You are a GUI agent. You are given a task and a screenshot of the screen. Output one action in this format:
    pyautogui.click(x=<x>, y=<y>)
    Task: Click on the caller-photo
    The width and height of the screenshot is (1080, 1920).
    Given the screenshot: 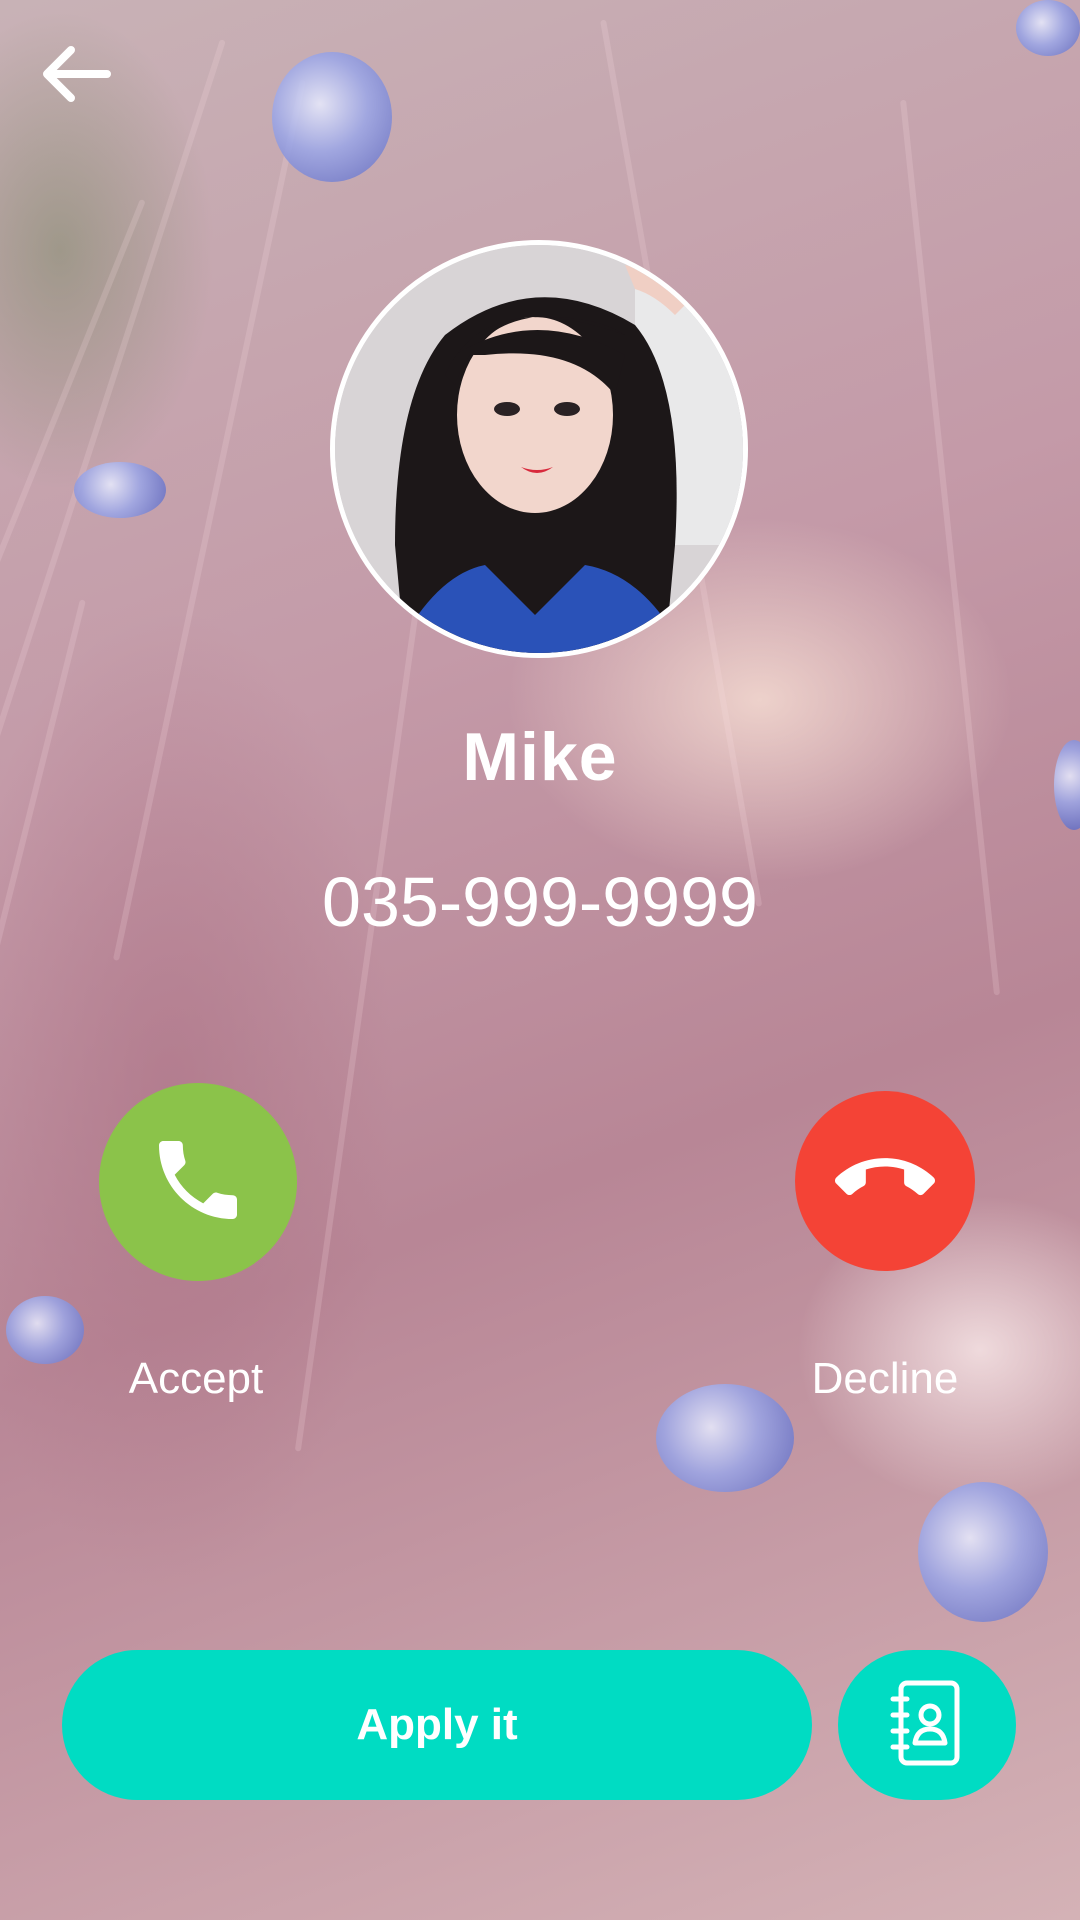 What is the action you would take?
    pyautogui.click(x=539, y=449)
    